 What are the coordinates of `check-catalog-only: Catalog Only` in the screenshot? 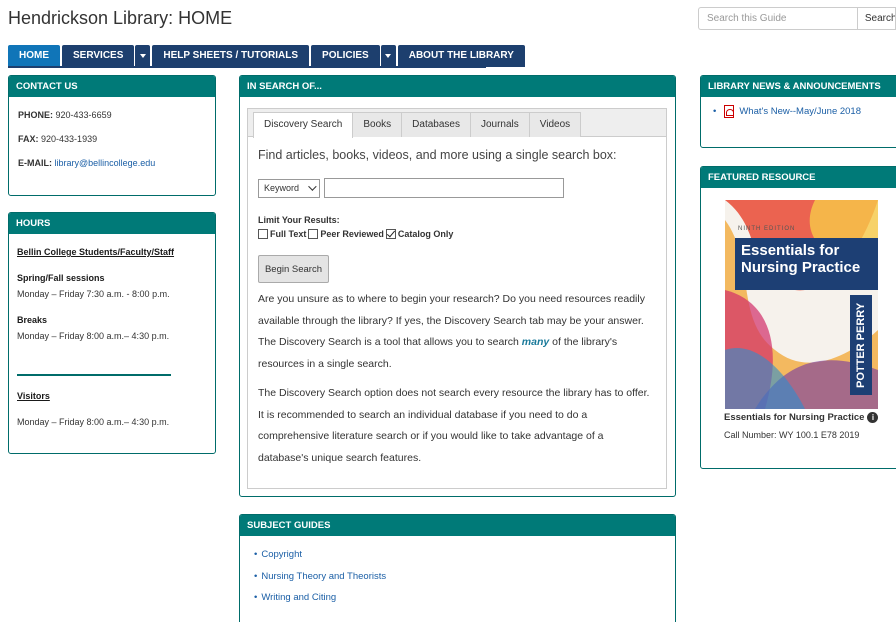 It's located at (419, 234).